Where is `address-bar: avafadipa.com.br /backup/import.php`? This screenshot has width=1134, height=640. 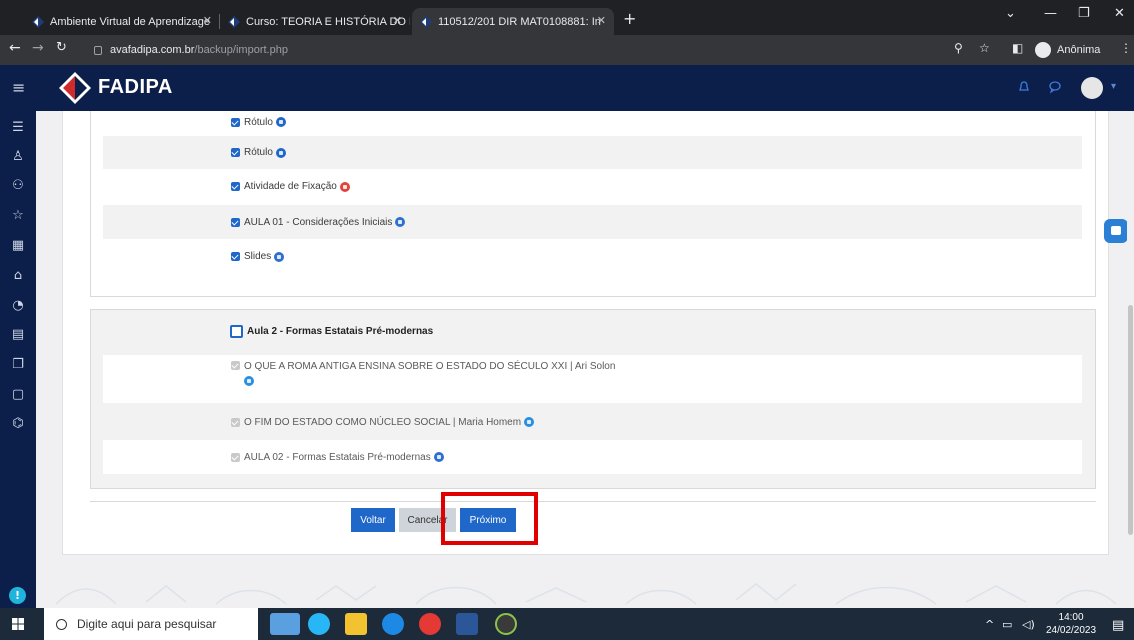 address-bar: avafadipa.com.br /backup/import.php is located at coordinates (519, 50).